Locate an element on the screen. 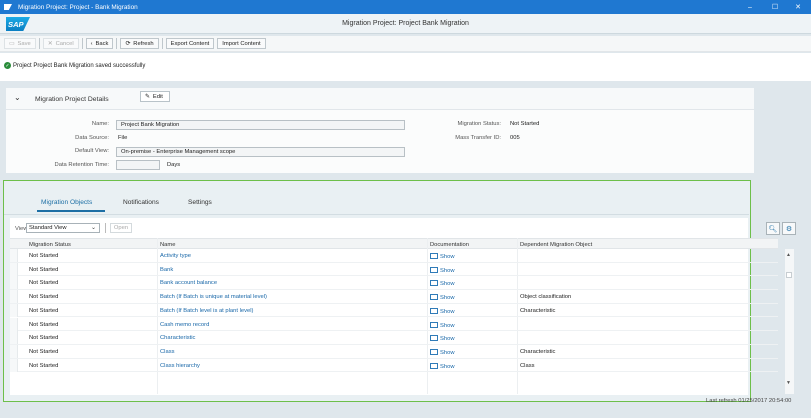 The image size is (811, 418). mass-transfer-label: Mass Transfer ID: is located at coordinates (478, 138).